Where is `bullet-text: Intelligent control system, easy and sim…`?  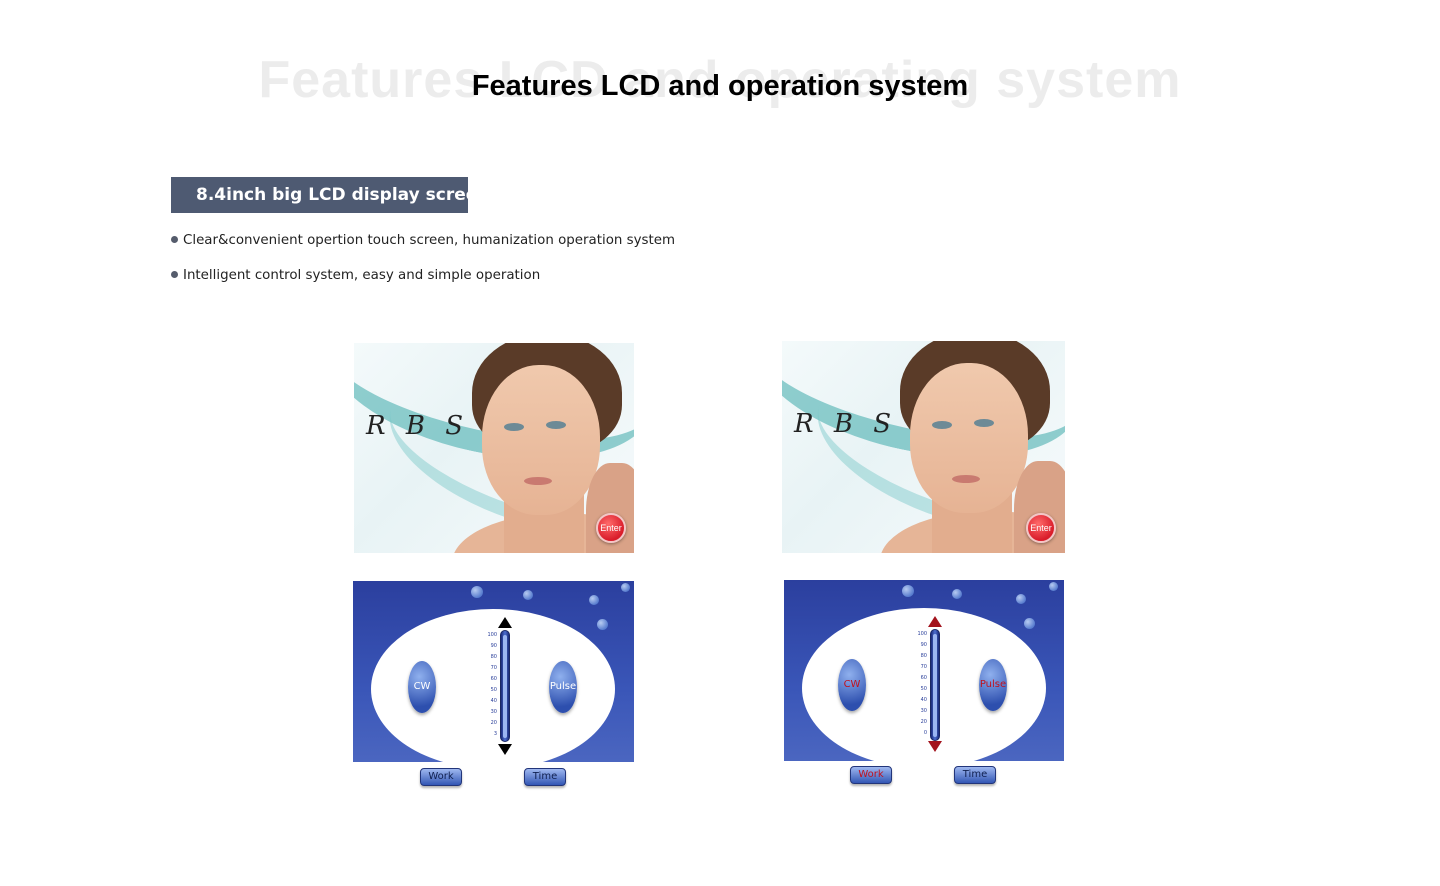 bullet-text: Intelligent control system, easy and sim… is located at coordinates (362, 275).